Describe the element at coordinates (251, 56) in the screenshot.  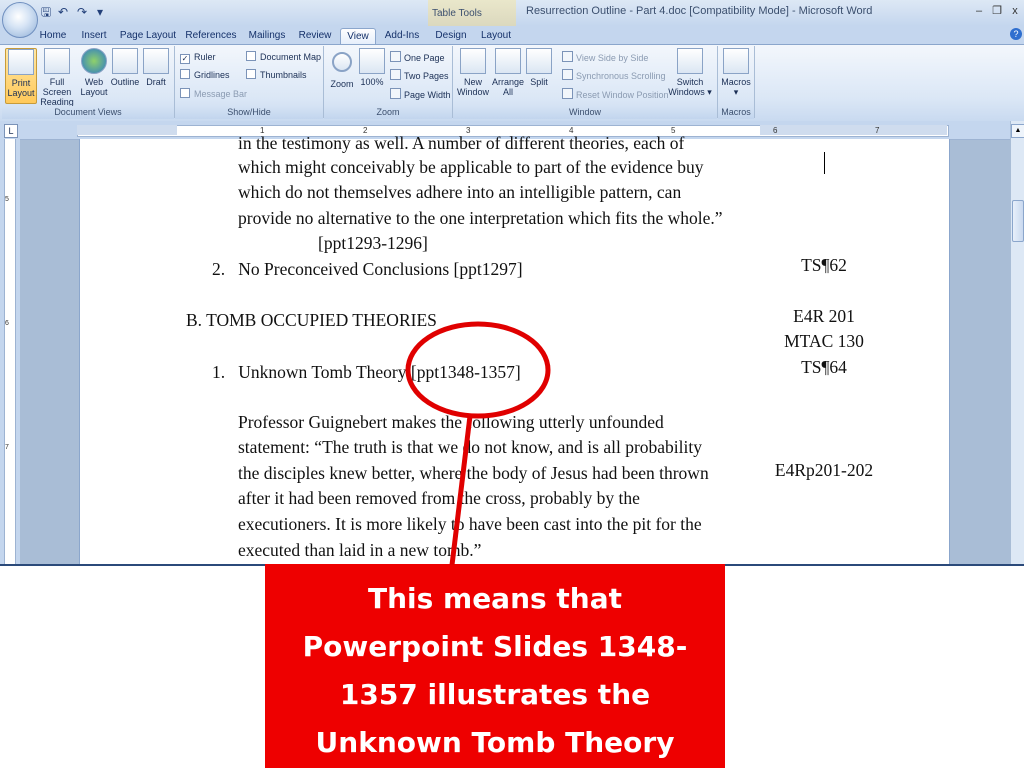
I see `document-map-check-icon` at that location.